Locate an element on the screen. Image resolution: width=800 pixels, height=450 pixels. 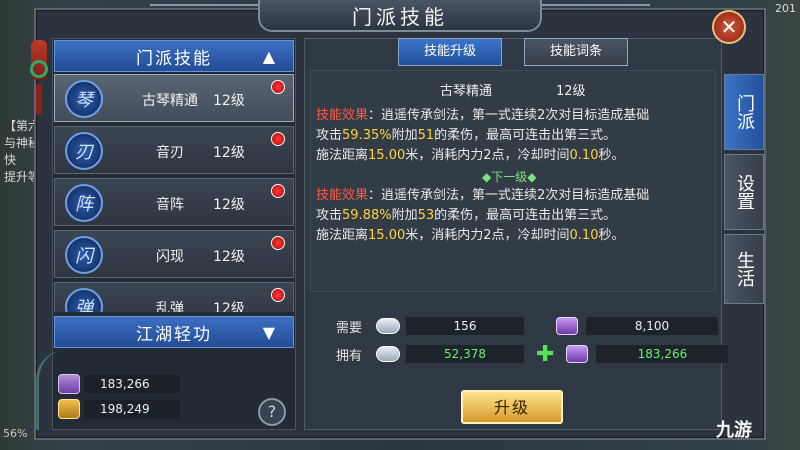
barrage-skill-icon: 弹 is located at coordinates (84, 300).